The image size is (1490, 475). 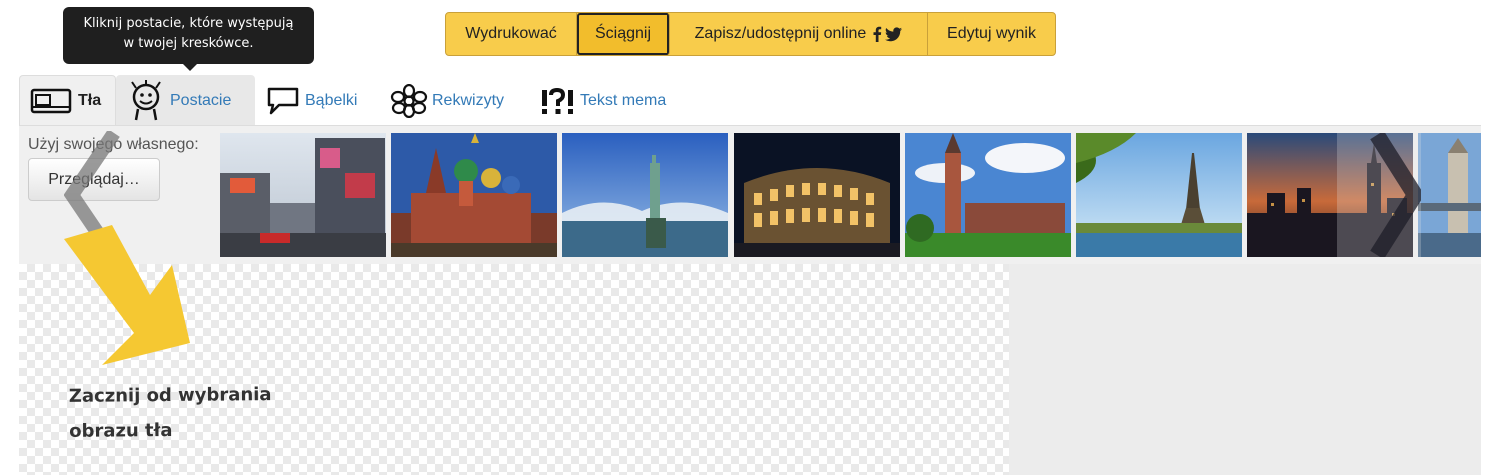 I want to click on edit-result-button: Edytuj wynik, so click(x=991, y=34).